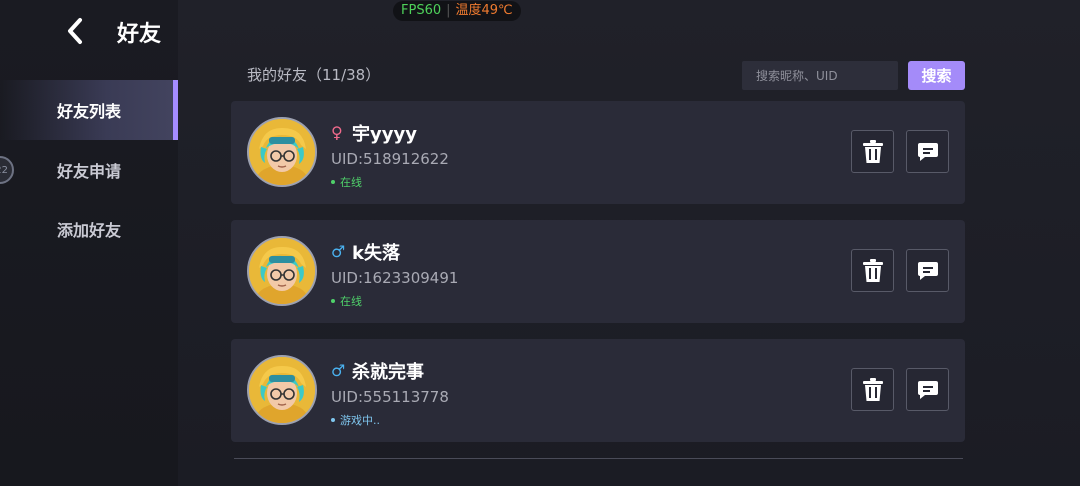 The height and width of the screenshot is (486, 1080). I want to click on perf-overlay: FPS60 | 温度49℃, so click(457, 11).